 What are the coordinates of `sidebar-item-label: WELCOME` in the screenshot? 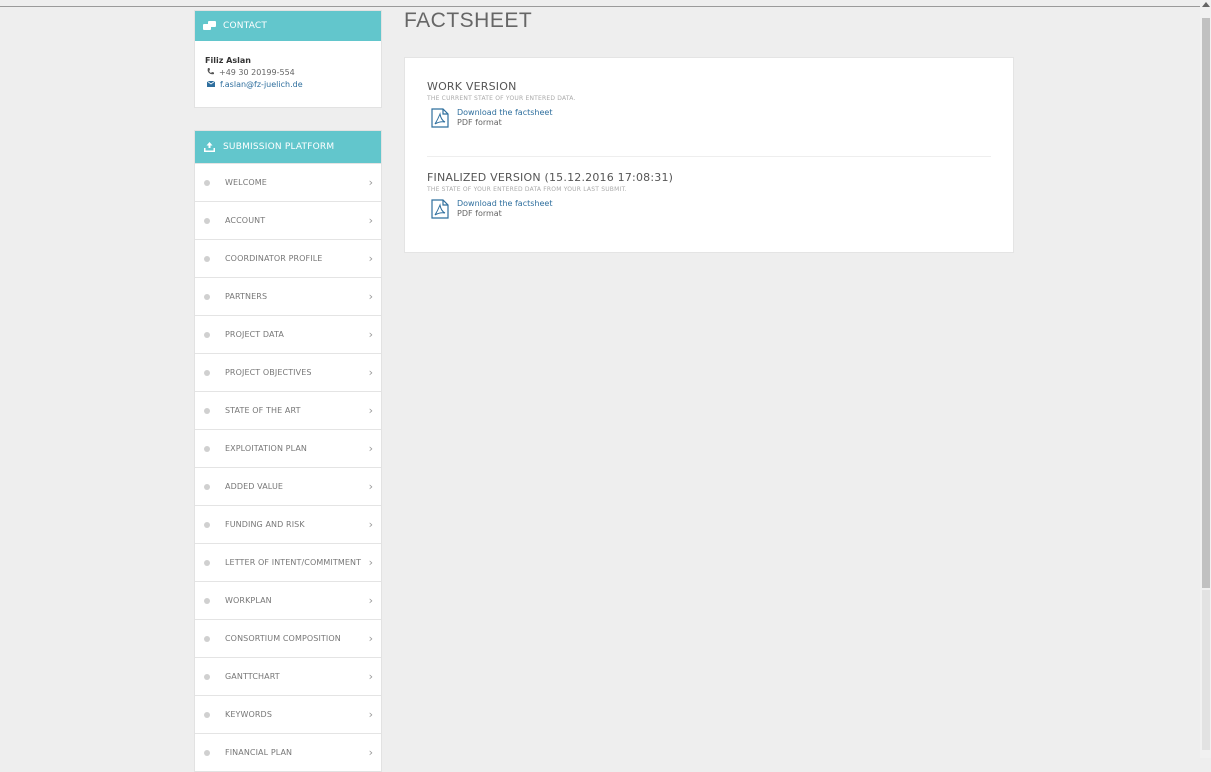 It's located at (246, 182).